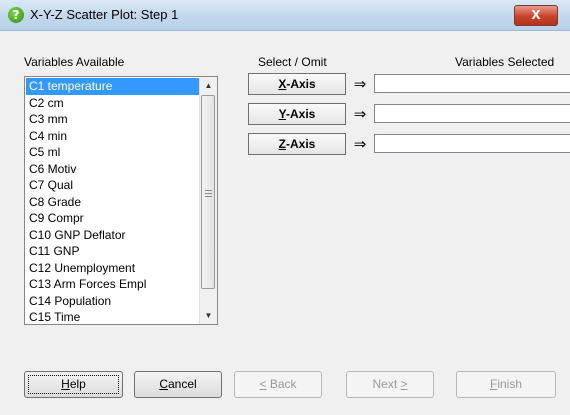  What do you see at coordinates (113, 169) in the screenshot?
I see `list-item: C6 Motiv` at bounding box center [113, 169].